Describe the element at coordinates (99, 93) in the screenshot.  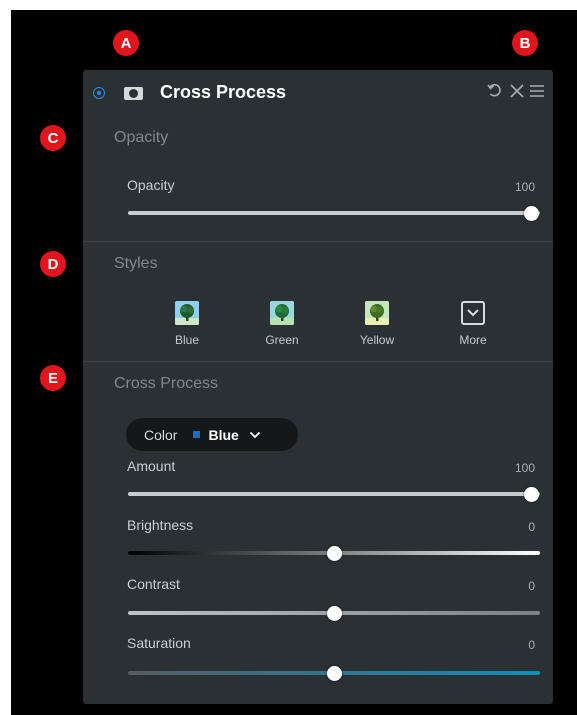
I see `enable-toggle-icon` at that location.